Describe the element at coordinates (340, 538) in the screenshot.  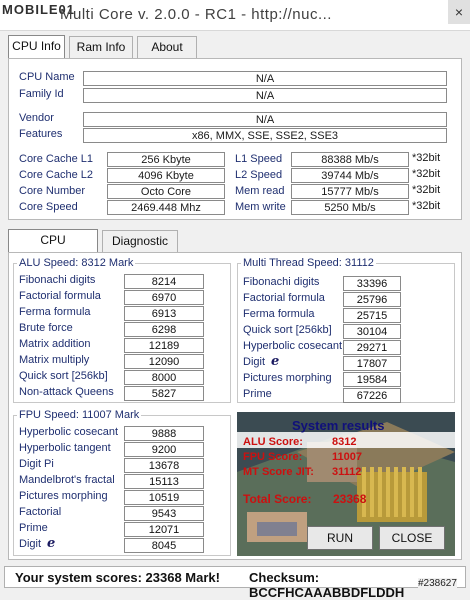
I see `run-button: RUN` at that location.